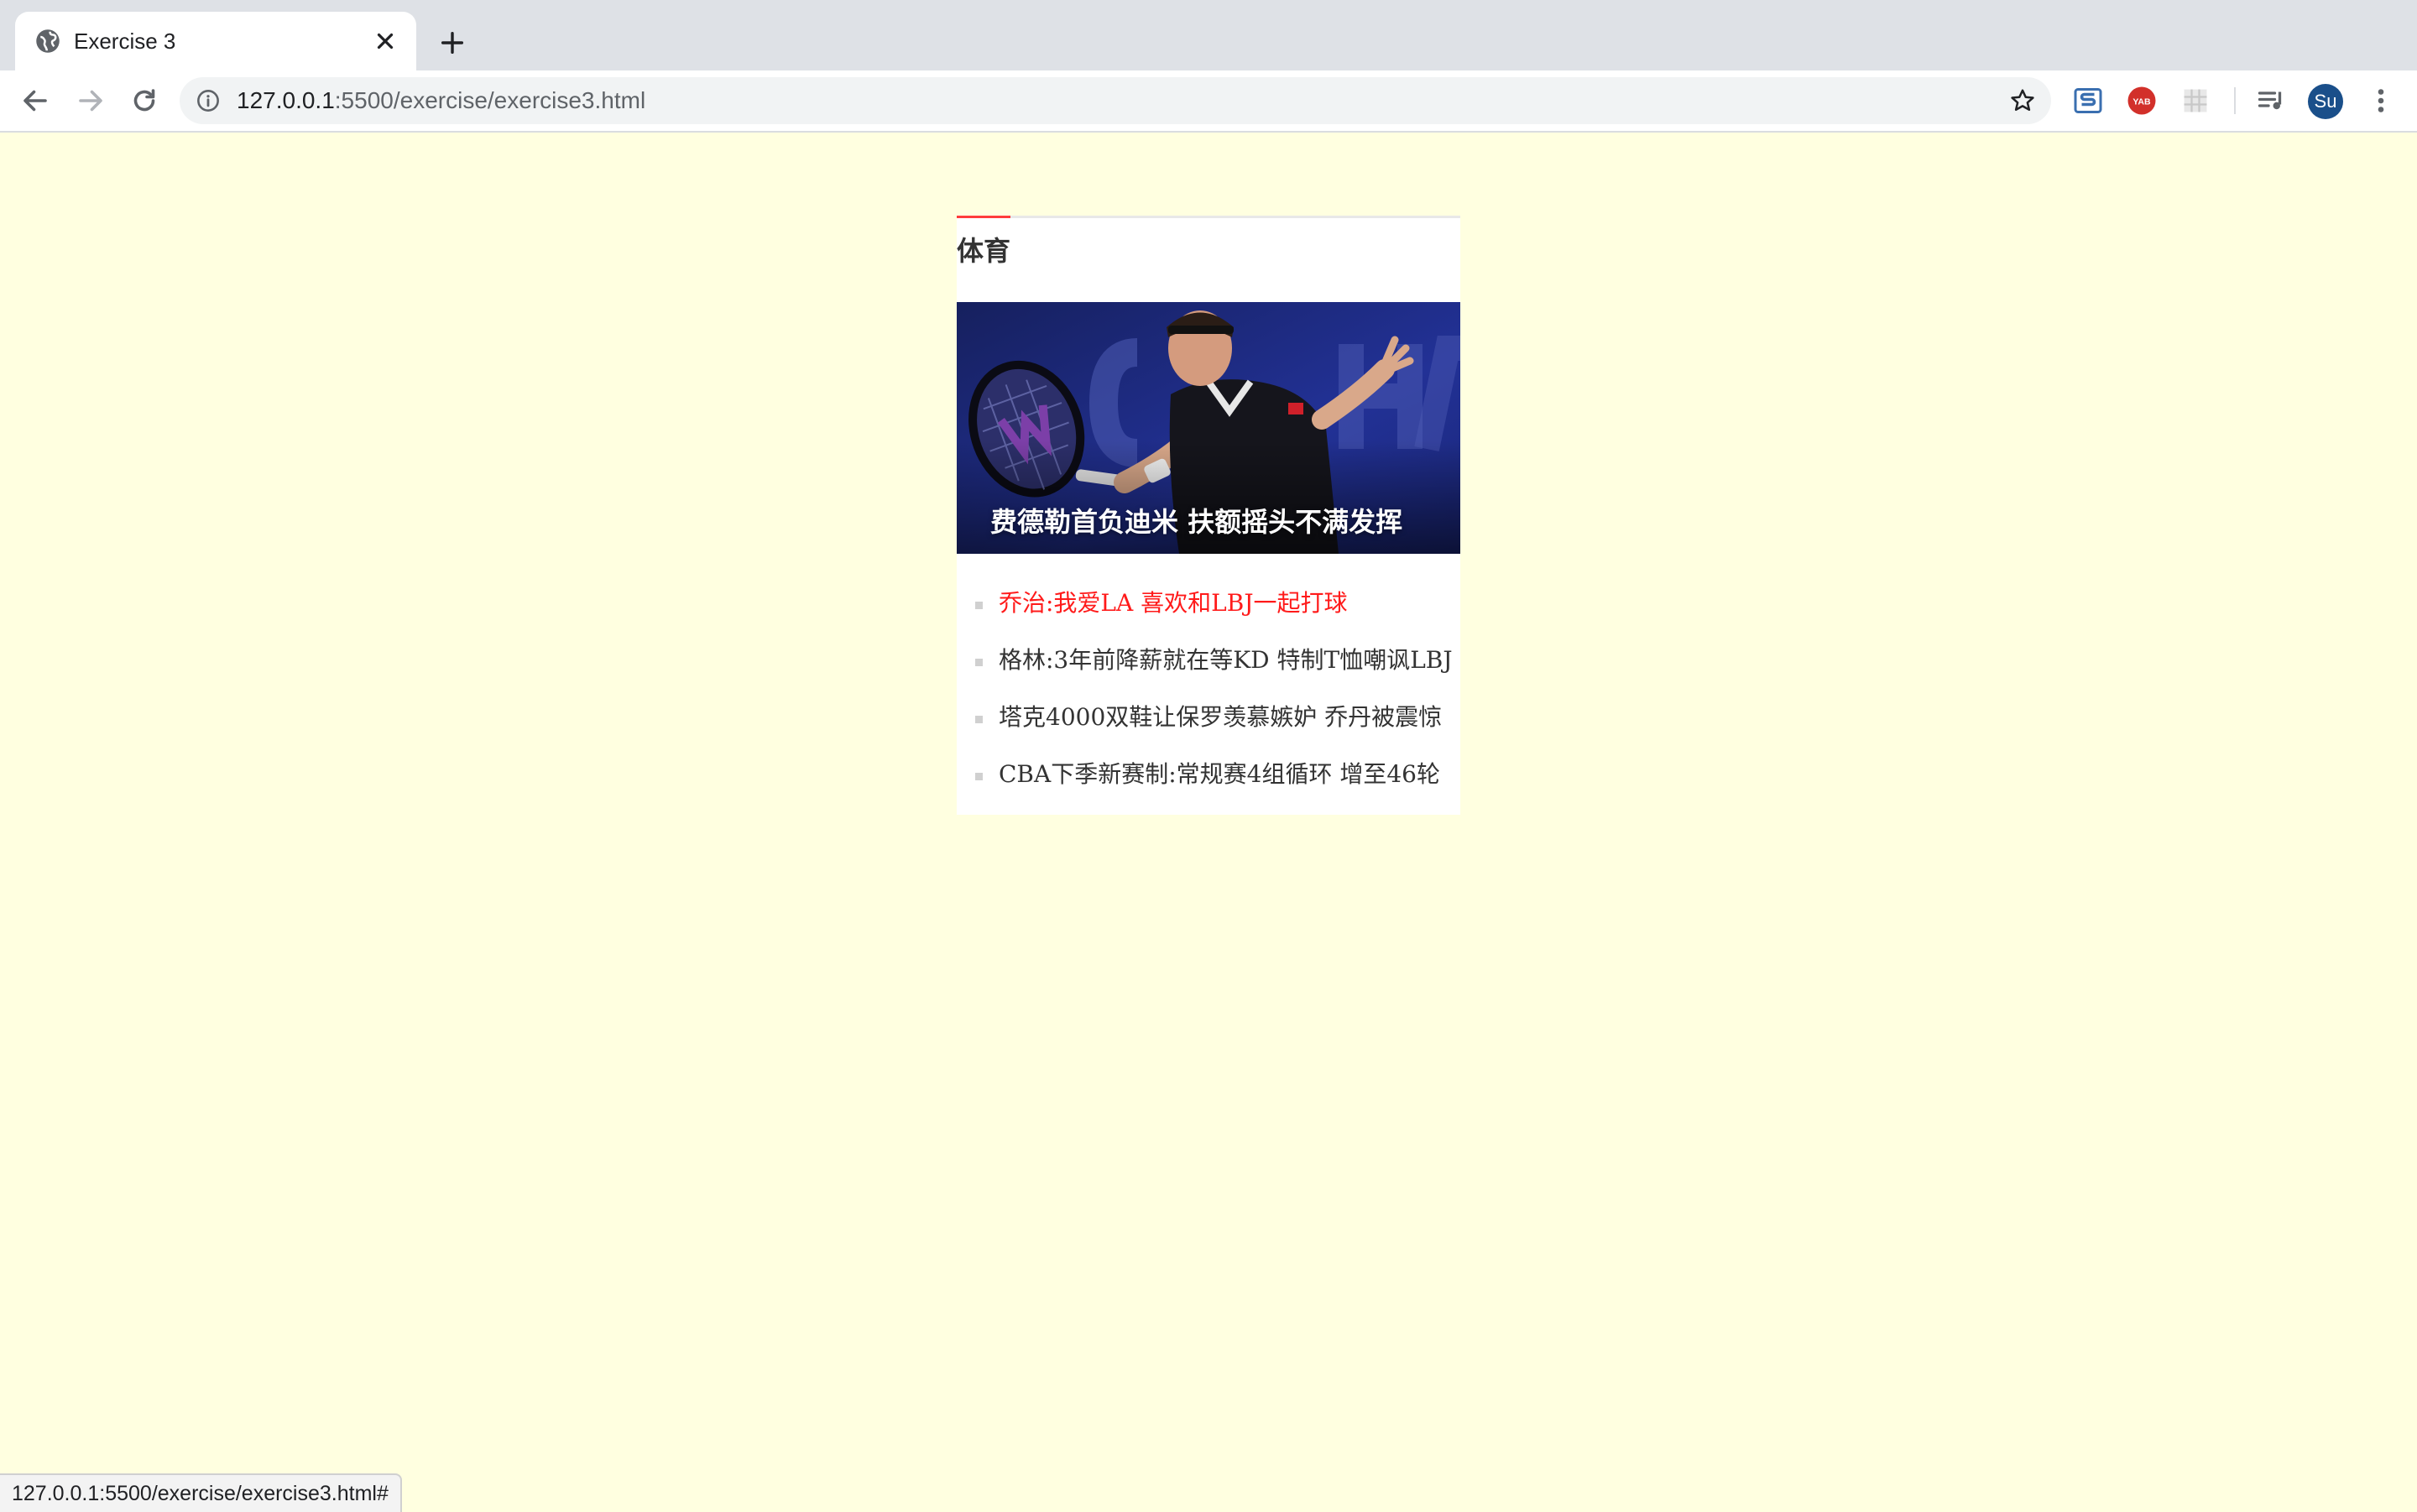 This screenshot has height=1512, width=2417. Describe the element at coordinates (1208, 217) in the screenshot. I see `top-border` at that location.